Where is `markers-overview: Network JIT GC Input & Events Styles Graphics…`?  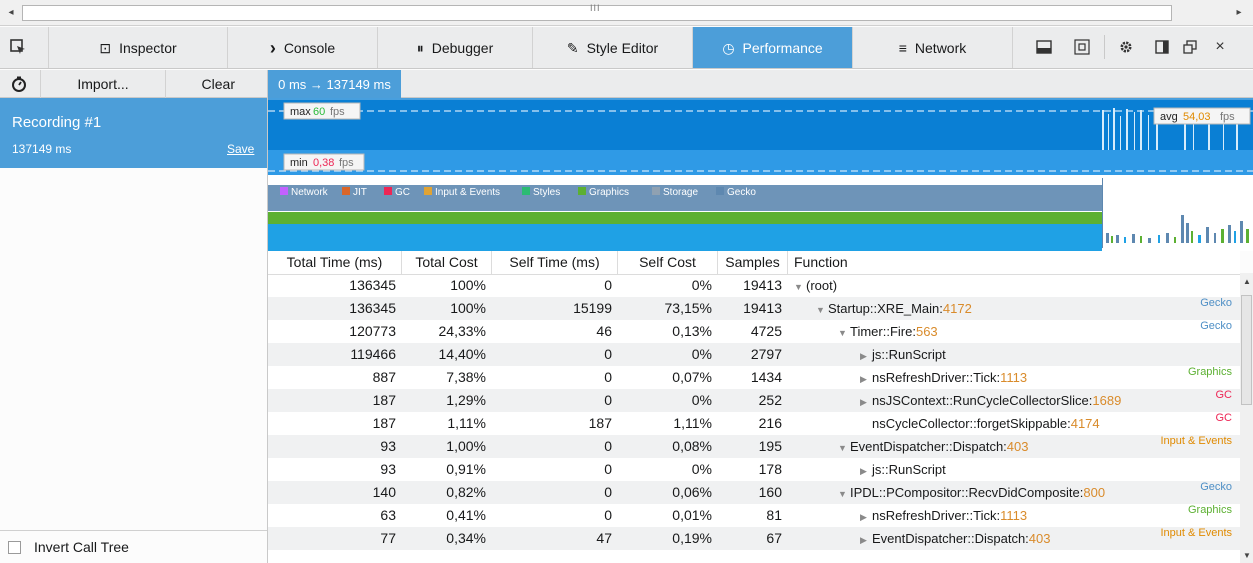
markers-overview: Network JIT GC Input & Events Styles Graphics… is located at coordinates (760, 213).